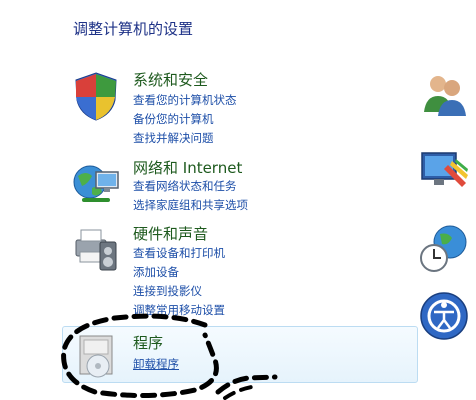 This screenshot has width=476, height=400. Describe the element at coordinates (190, 205) in the screenshot. I see `link-homegroup-sharing: 选择家庭组和共享选项` at that location.